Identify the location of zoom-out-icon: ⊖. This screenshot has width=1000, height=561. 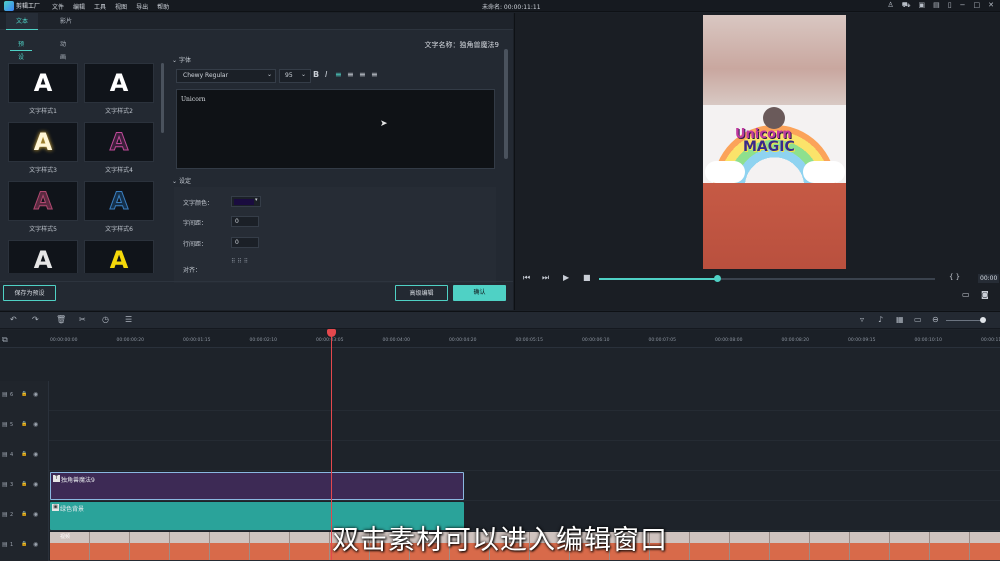
(935, 319).